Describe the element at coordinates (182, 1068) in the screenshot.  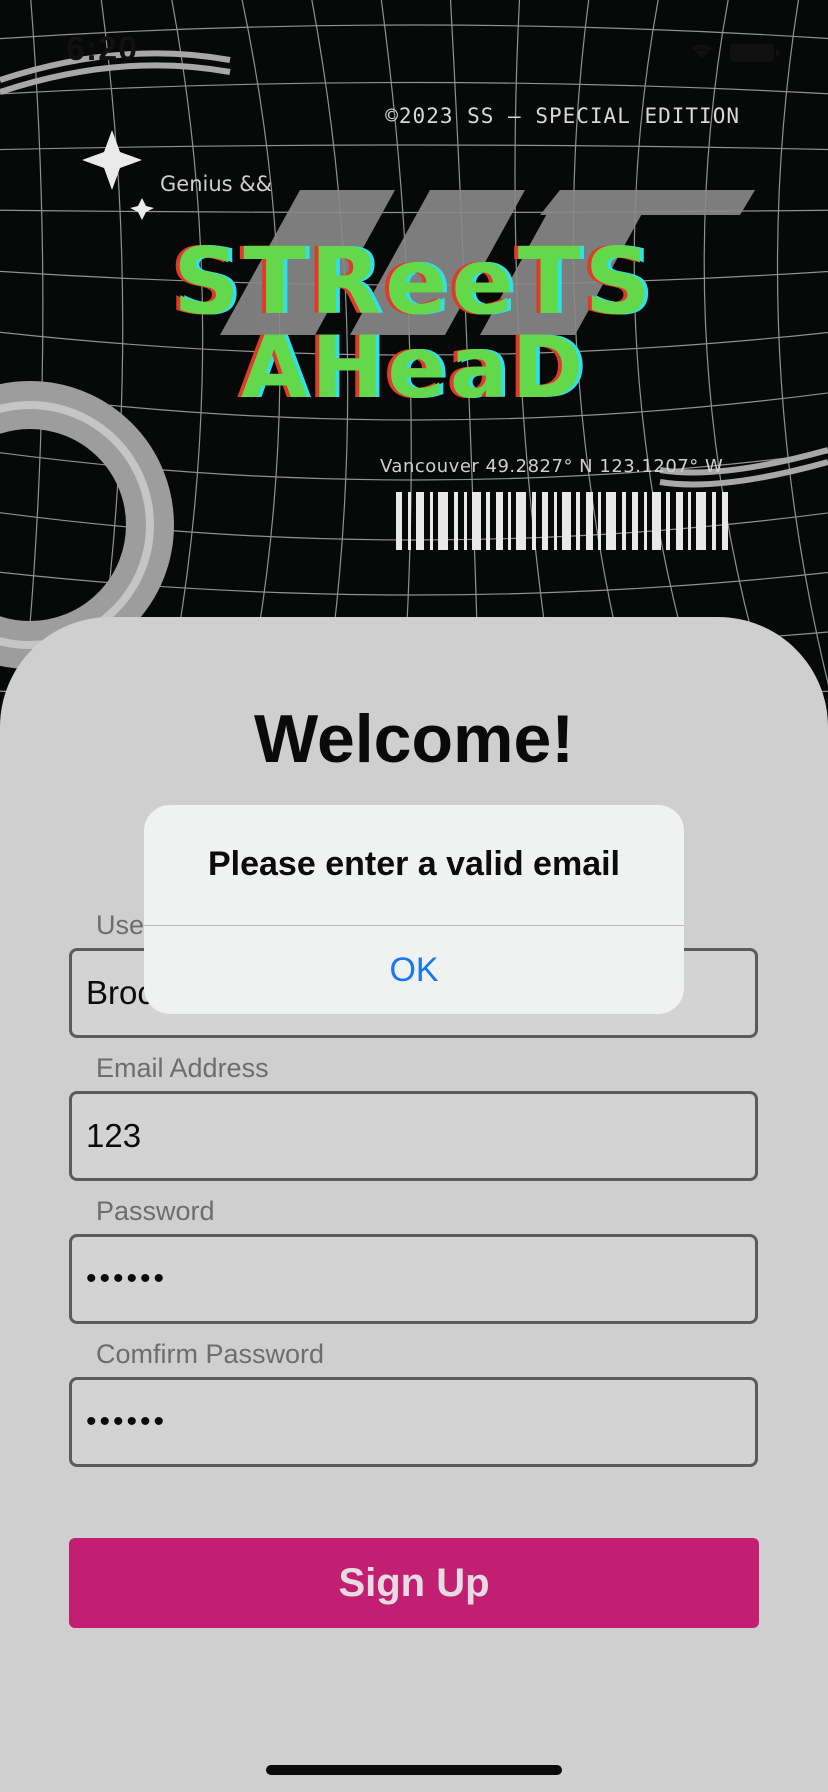
I see `email-label: Email Address` at that location.